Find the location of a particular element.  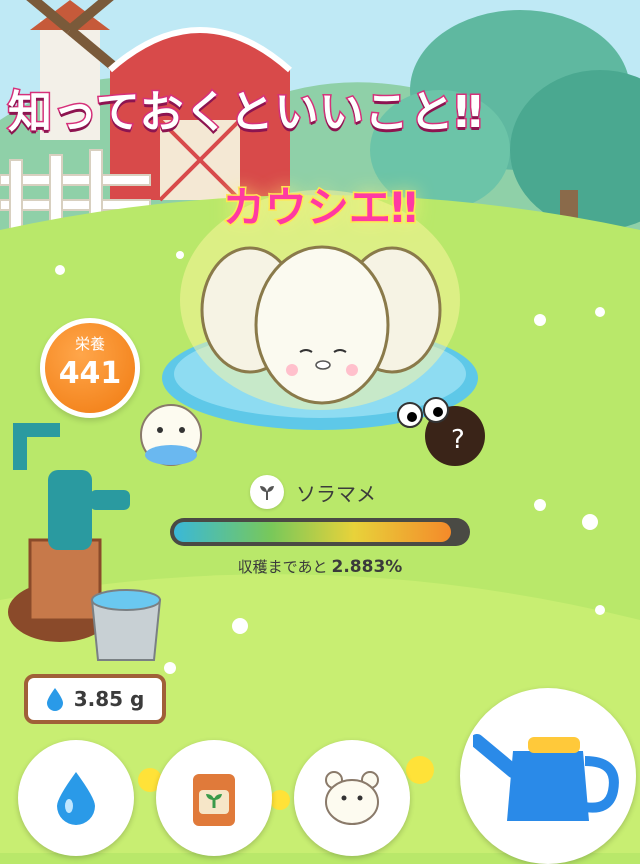

hamster-character is located at coordinates (171, 435).